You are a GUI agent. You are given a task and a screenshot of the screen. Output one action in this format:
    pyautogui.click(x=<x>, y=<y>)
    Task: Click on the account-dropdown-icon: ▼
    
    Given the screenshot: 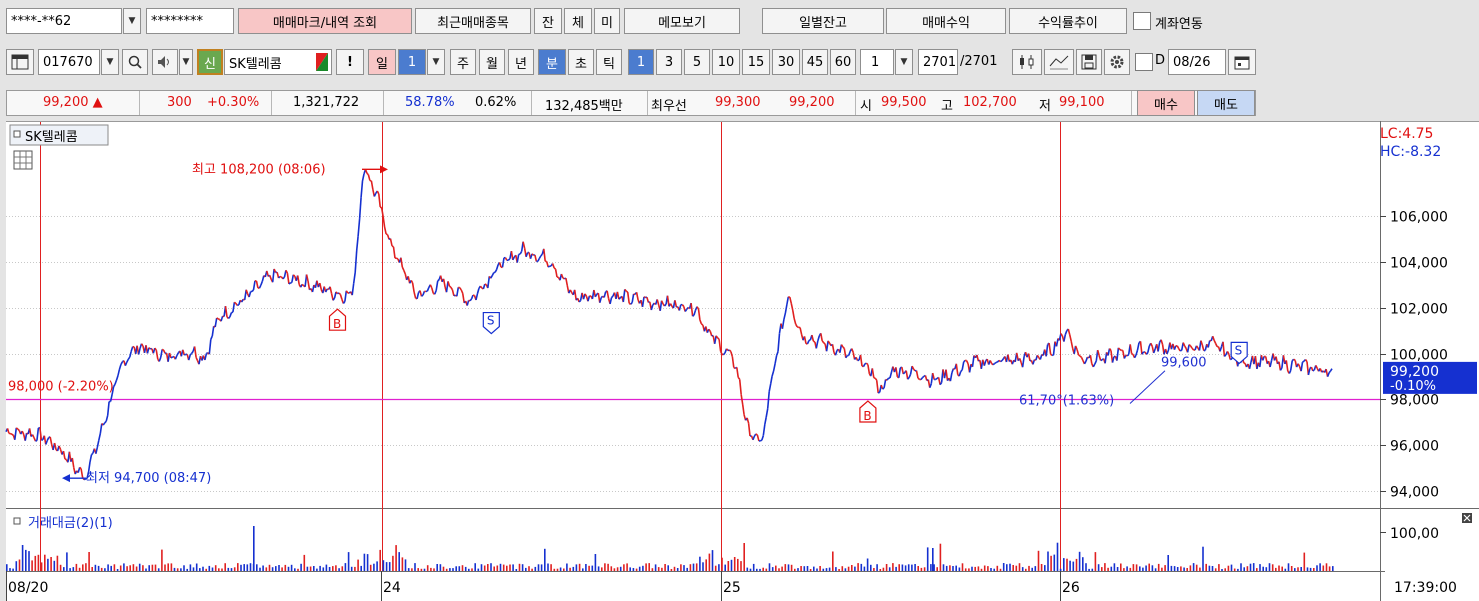 What is the action you would take?
    pyautogui.click(x=132, y=21)
    